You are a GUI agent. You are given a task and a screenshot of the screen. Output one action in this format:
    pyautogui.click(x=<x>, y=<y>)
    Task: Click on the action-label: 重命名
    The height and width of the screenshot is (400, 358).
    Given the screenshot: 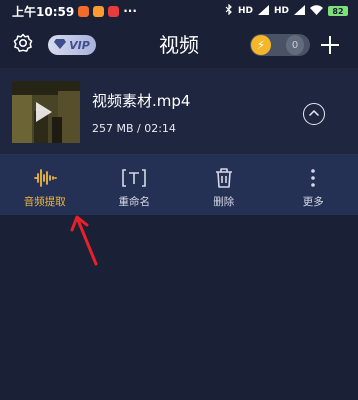 What is the action you would take?
    pyautogui.click(x=134, y=202)
    